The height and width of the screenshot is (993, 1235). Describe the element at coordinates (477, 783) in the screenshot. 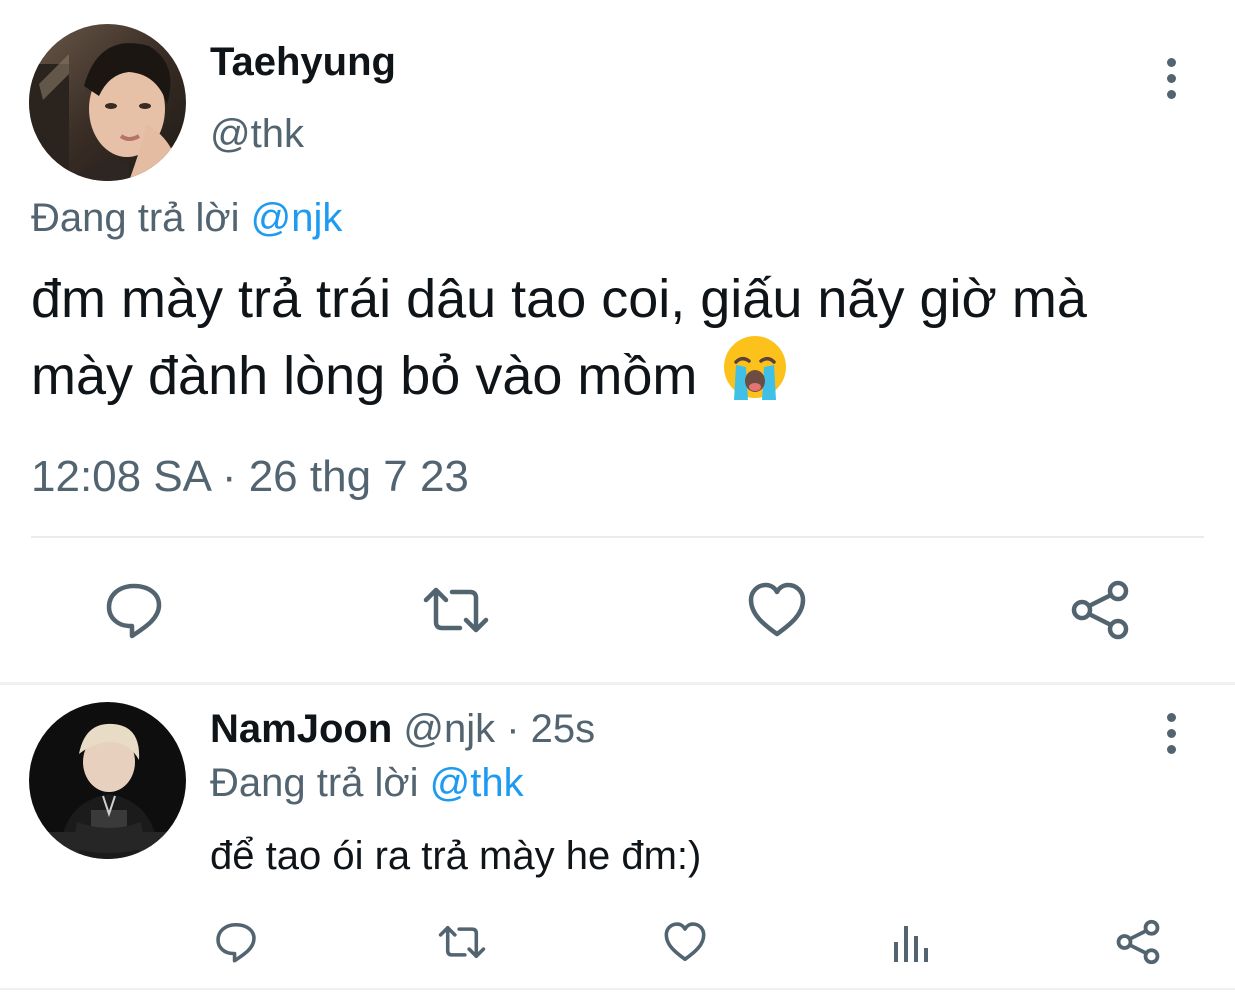

I see `replying-to-mention: @thk` at that location.